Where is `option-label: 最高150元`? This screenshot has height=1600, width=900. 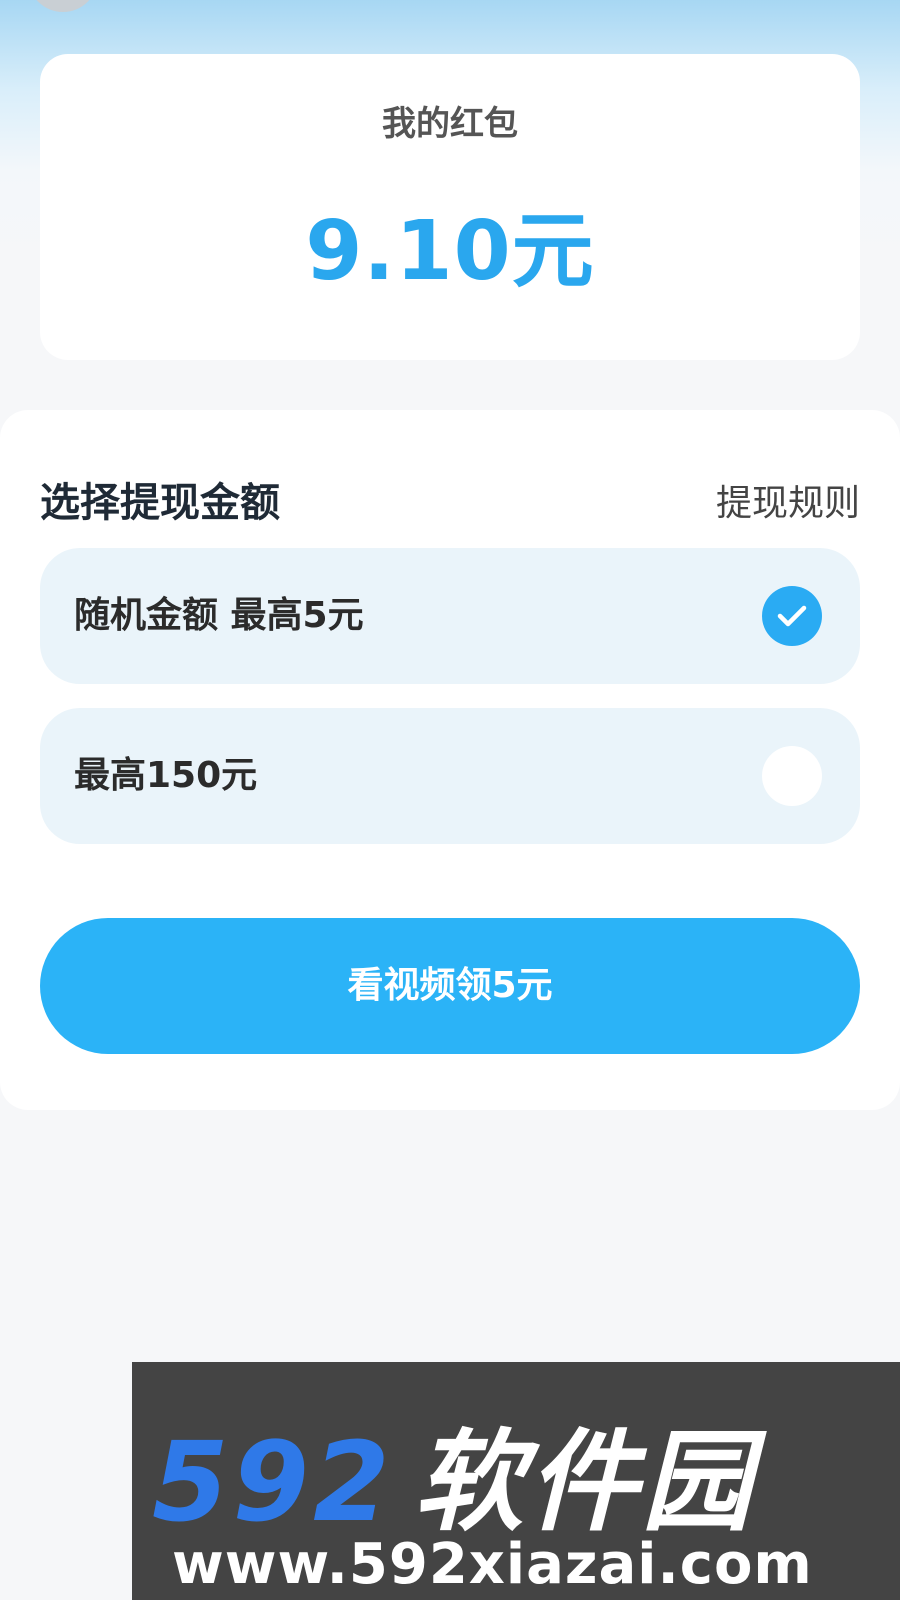
option-label: 最高150元 is located at coordinates (166, 775).